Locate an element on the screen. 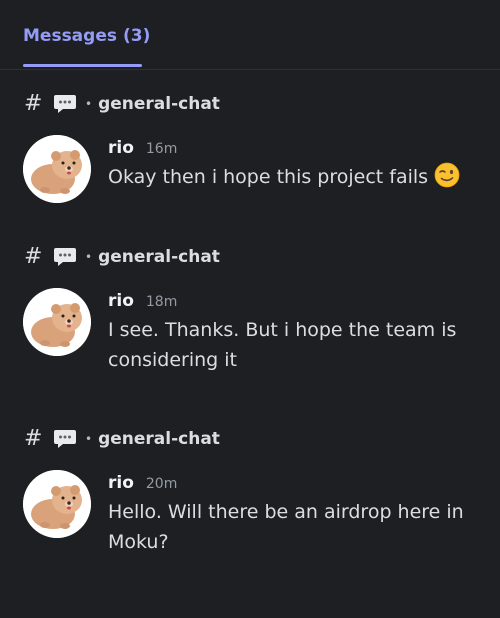 This screenshot has height=618, width=500. tab-label: Messages is located at coordinates (70, 36).